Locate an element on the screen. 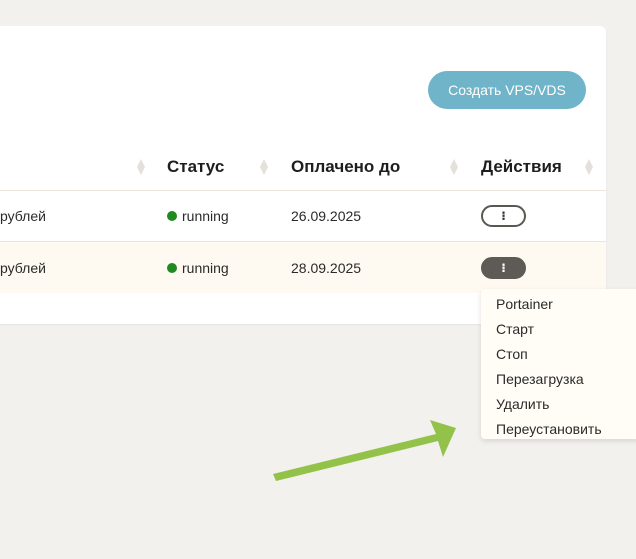  annotation-arrow-icon is located at coordinates (364, 450).